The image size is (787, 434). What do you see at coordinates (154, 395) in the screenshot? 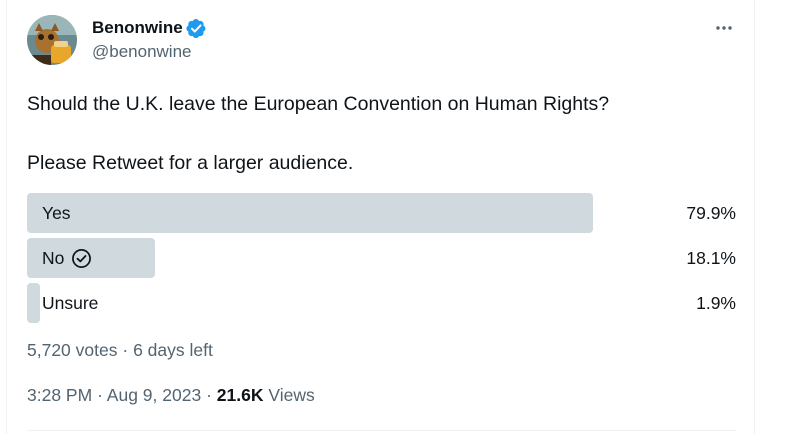
I see `tweet-date: Aug 9, 2023` at bounding box center [154, 395].